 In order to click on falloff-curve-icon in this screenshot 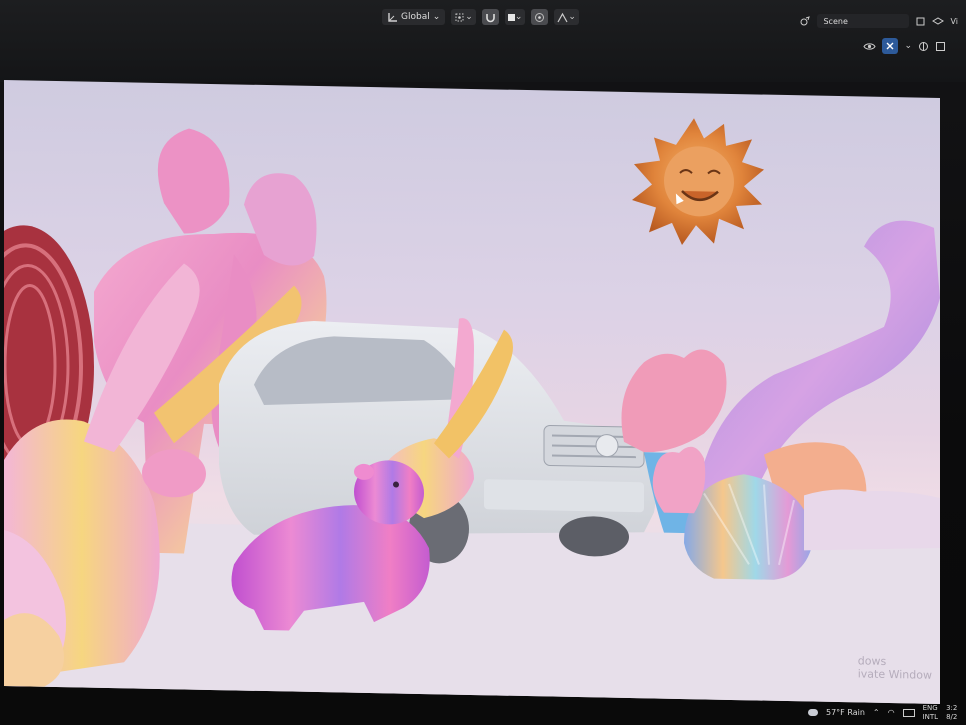, I will do `click(562, 17)`.